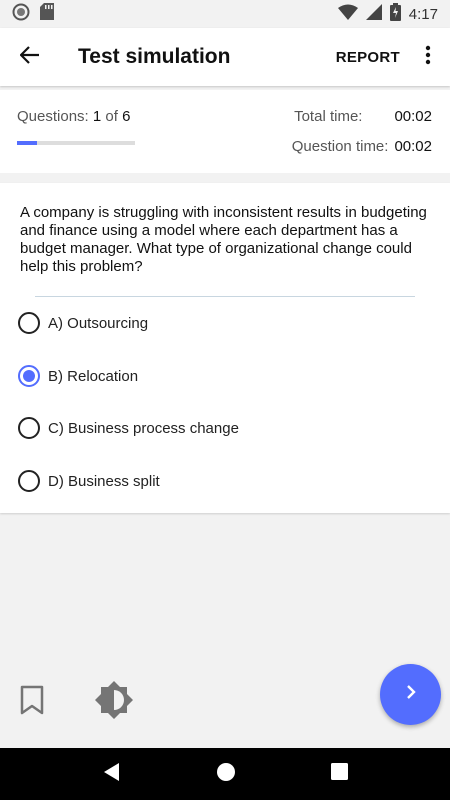 Image resolution: width=450 pixels, height=800 pixels. What do you see at coordinates (413, 146) in the screenshot?
I see `question-time-value: 00:02` at bounding box center [413, 146].